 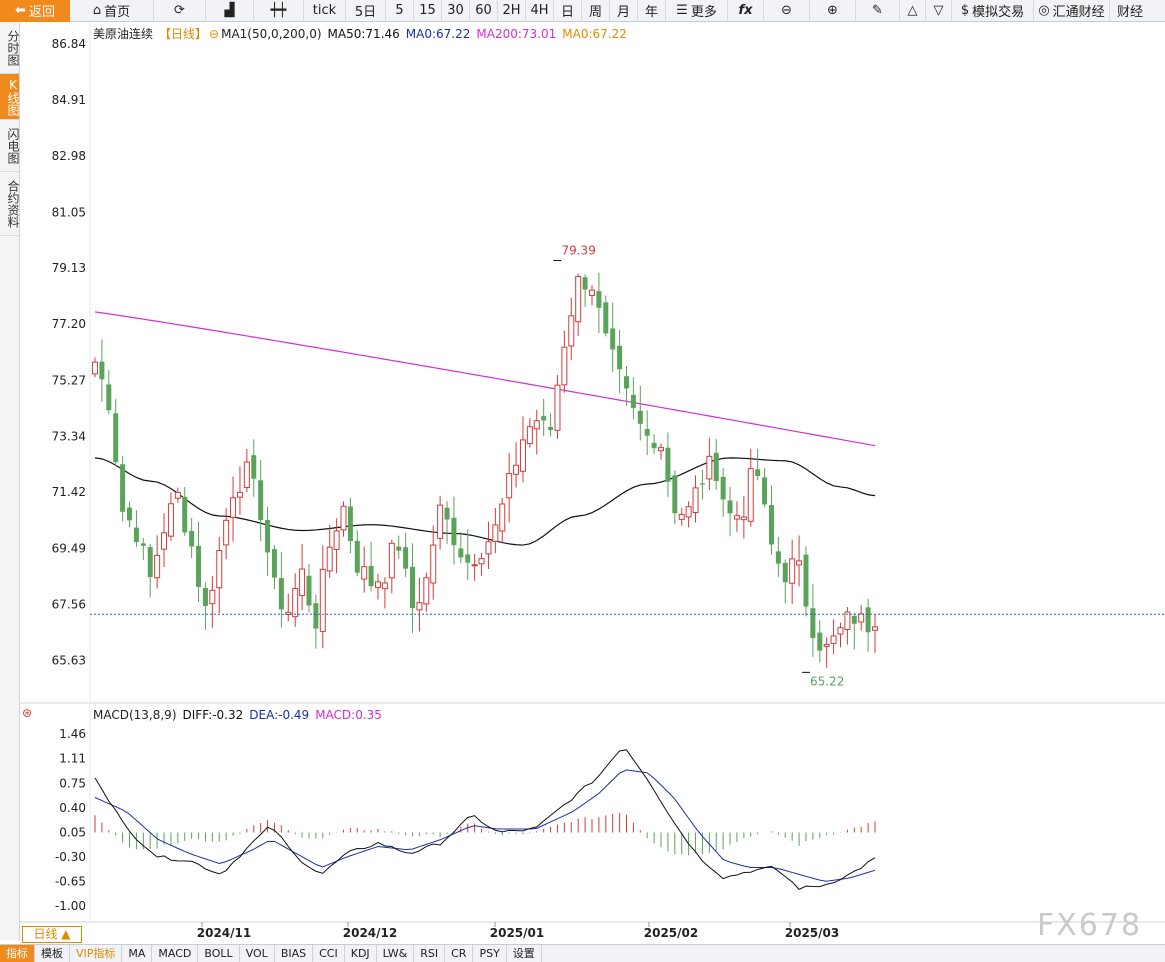 I want to click on sidebar-item-lightning: 闪电图, so click(x=10, y=146).